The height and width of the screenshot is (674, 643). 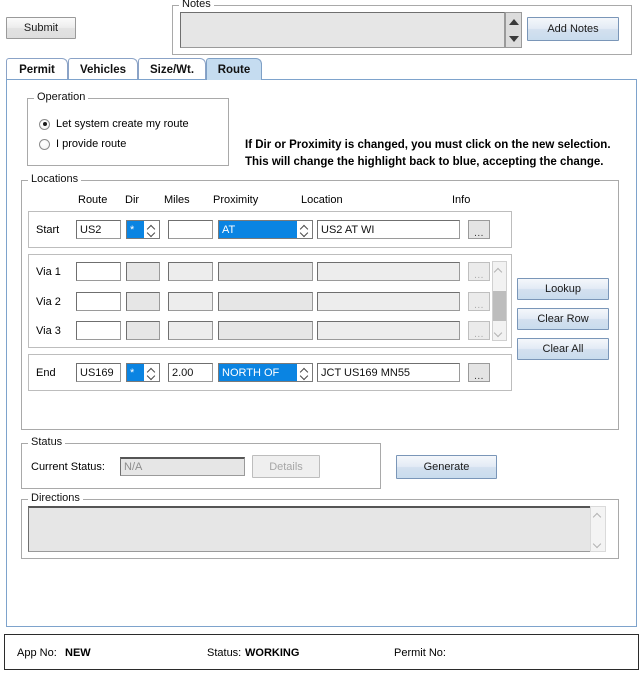 I want to click on directions-textarea, so click(x=309, y=529).